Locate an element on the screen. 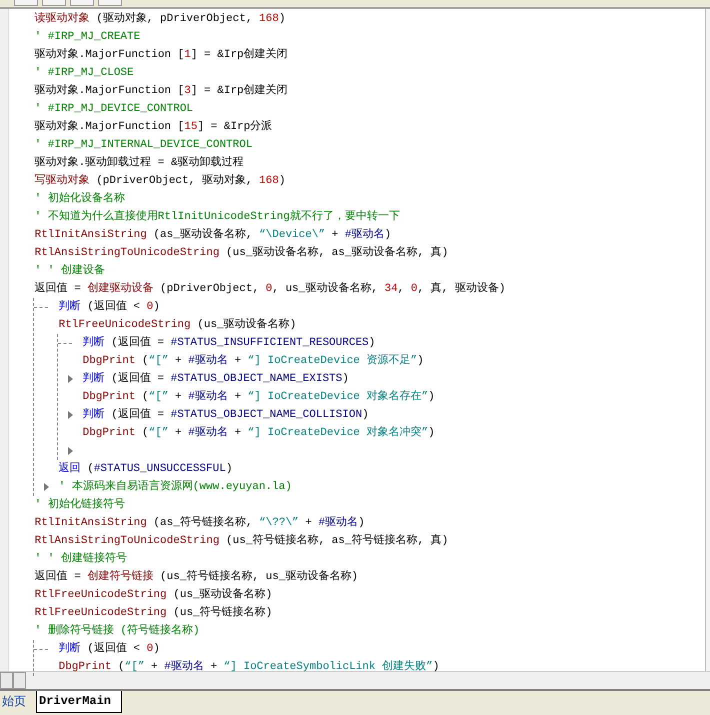 This screenshot has height=715, width=710. code-comment: ' 初始化链接符号 is located at coordinates (79, 505).